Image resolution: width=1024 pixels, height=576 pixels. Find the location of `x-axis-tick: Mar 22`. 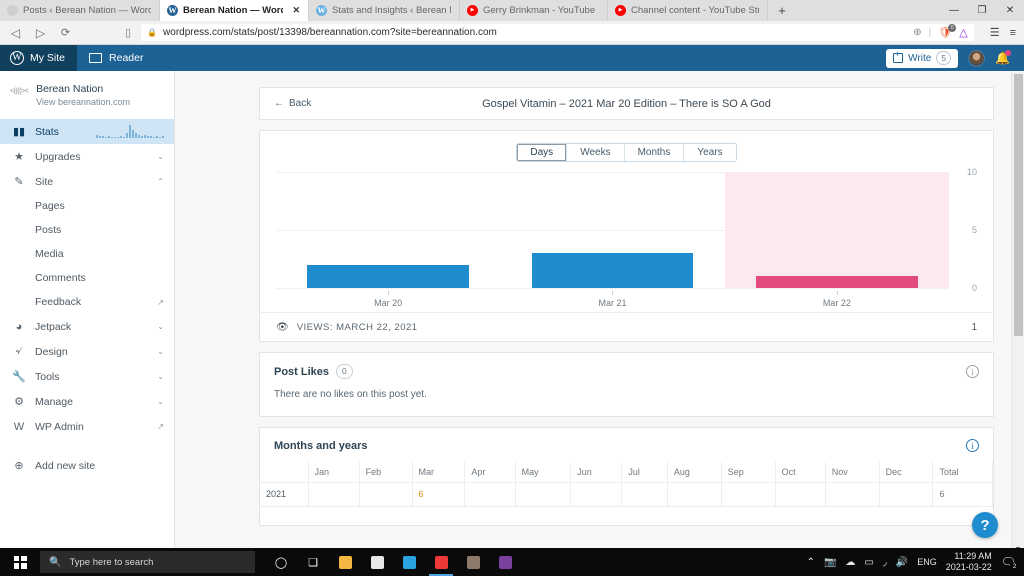

x-axis-tick: Mar 22 is located at coordinates (837, 299).